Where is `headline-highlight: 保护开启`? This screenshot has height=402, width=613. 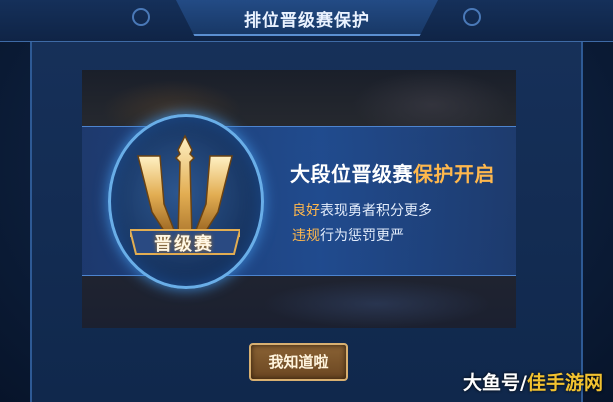 headline-highlight: 保护开启 is located at coordinates (454, 174).